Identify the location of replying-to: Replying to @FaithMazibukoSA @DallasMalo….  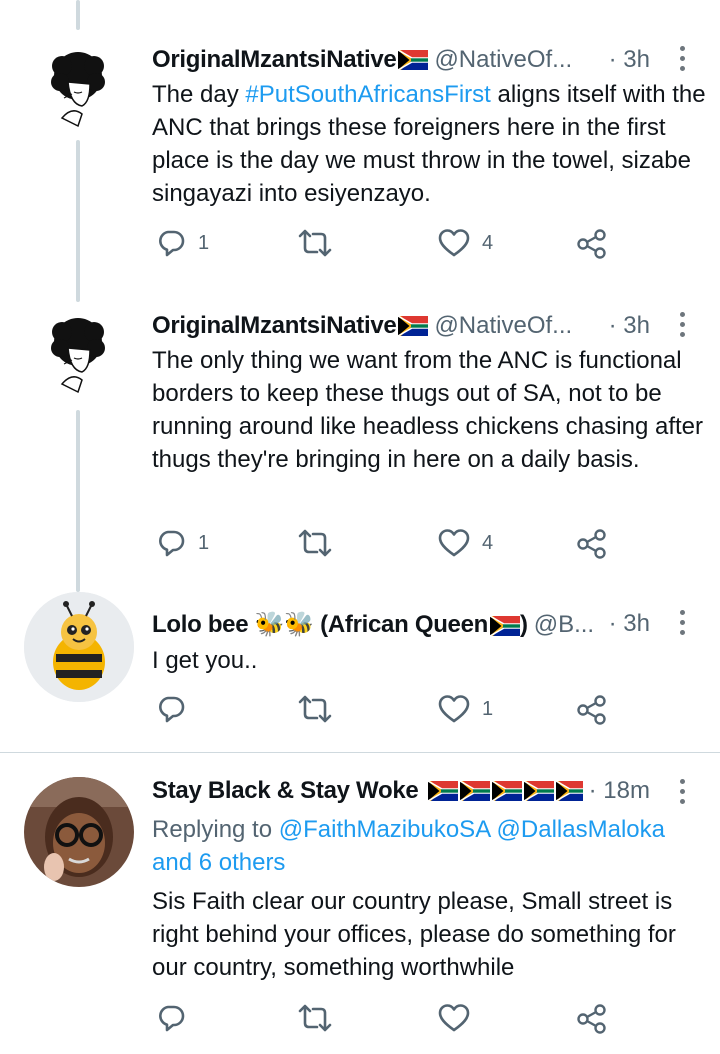
(432, 846).